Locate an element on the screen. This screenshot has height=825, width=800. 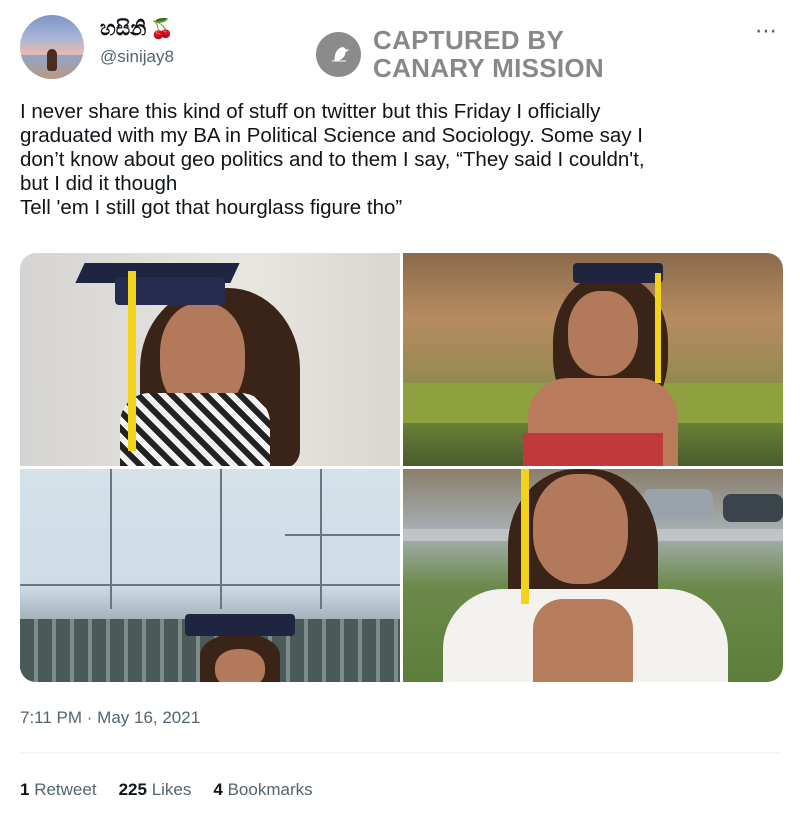
avatar-figure is located at coordinates (52, 60).